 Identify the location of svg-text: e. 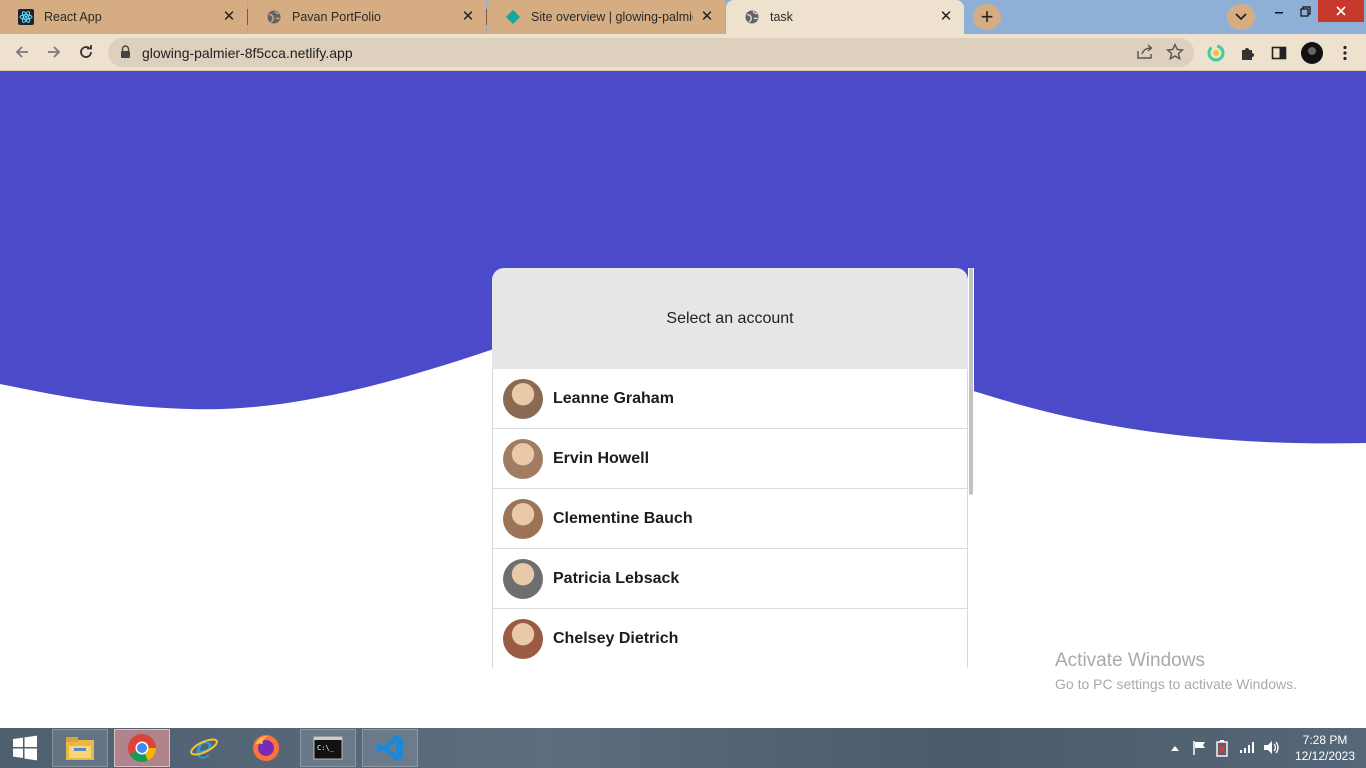
(204, 748).